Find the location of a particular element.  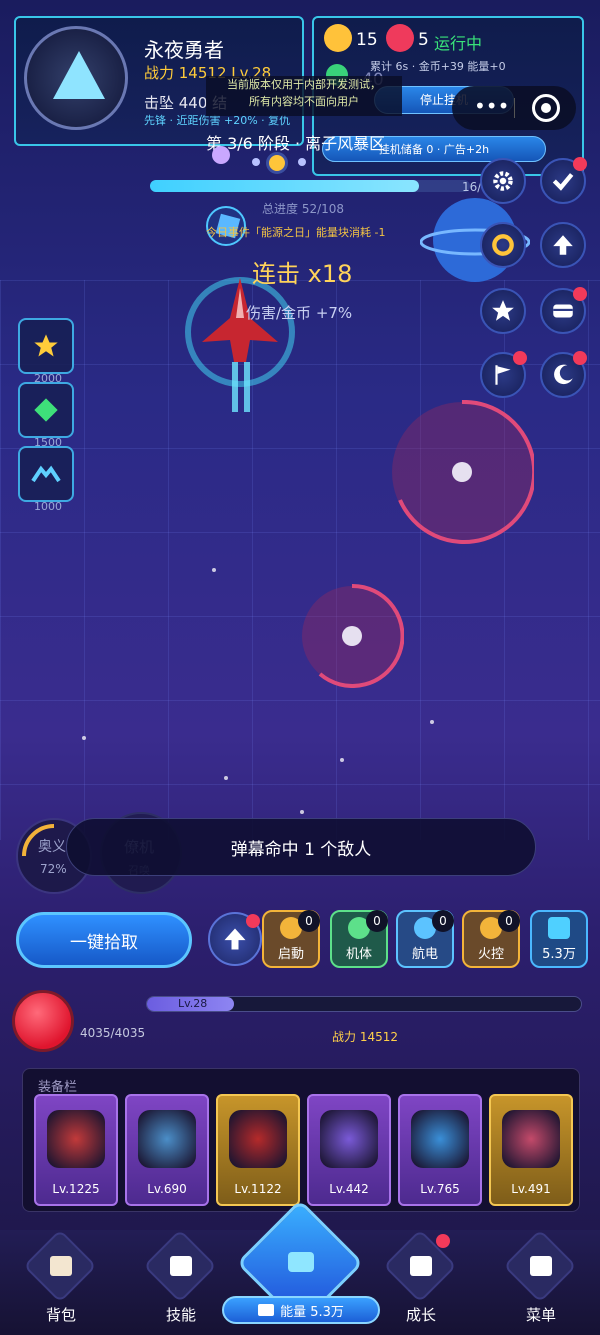

nav-label: 技能 is located at coordinates (180, 1315).